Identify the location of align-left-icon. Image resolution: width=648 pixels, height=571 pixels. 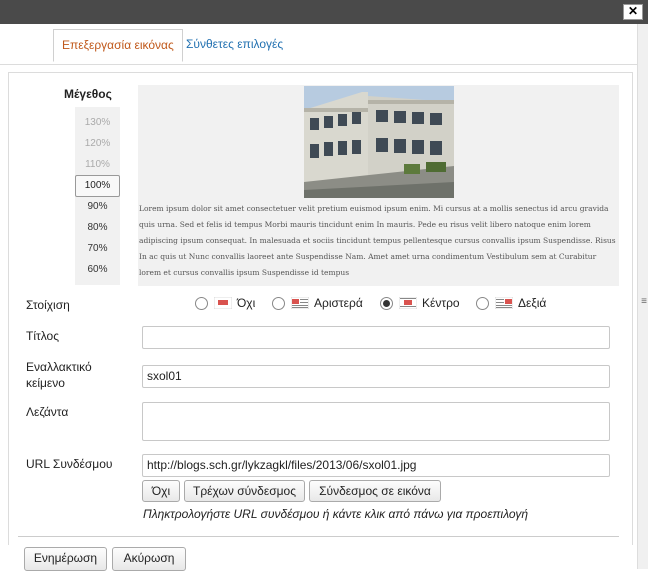
(300, 303).